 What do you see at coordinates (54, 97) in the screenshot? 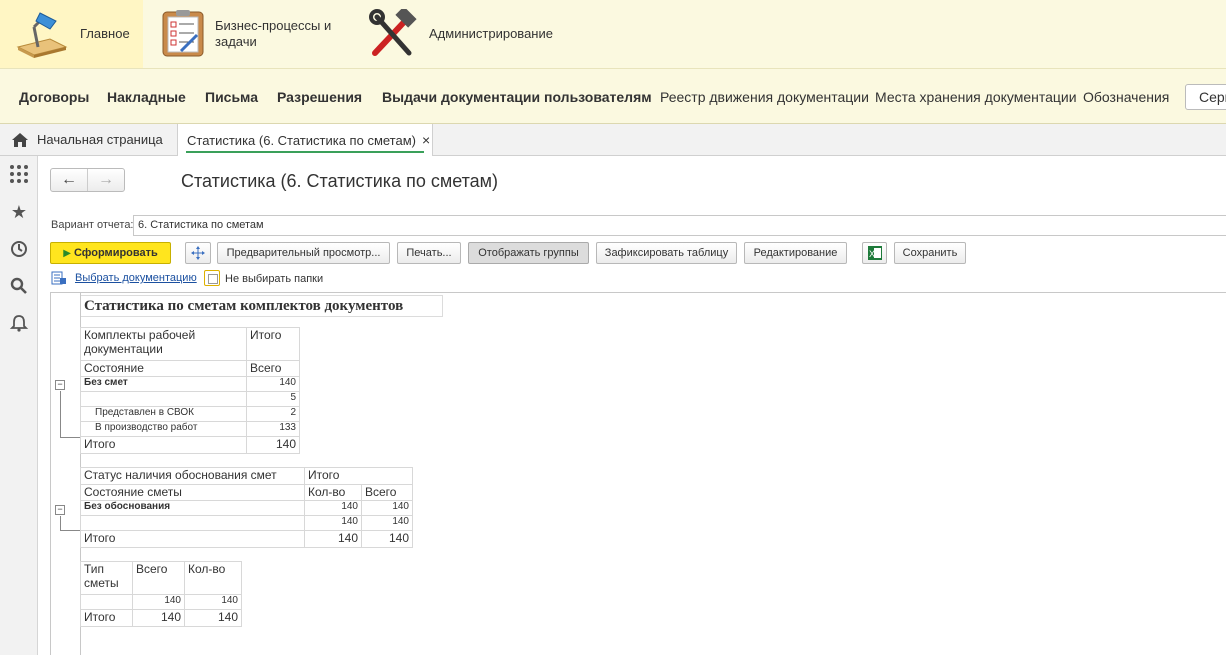
I see `func-contracts: Договоры` at bounding box center [54, 97].